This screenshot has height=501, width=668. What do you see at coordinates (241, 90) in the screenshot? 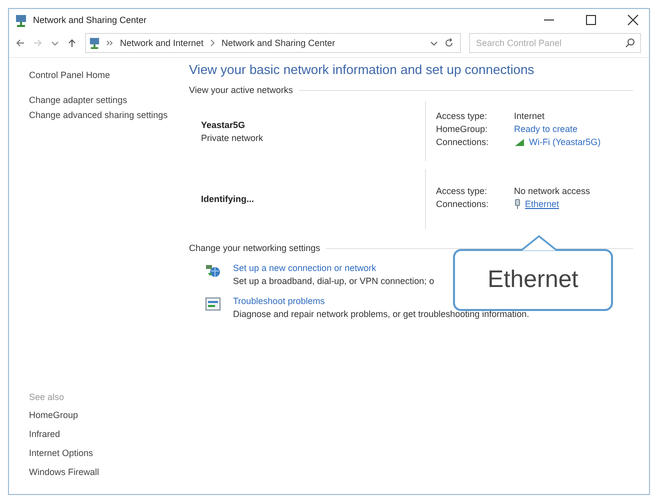
I see `section-heading: View your active networks` at bounding box center [241, 90].